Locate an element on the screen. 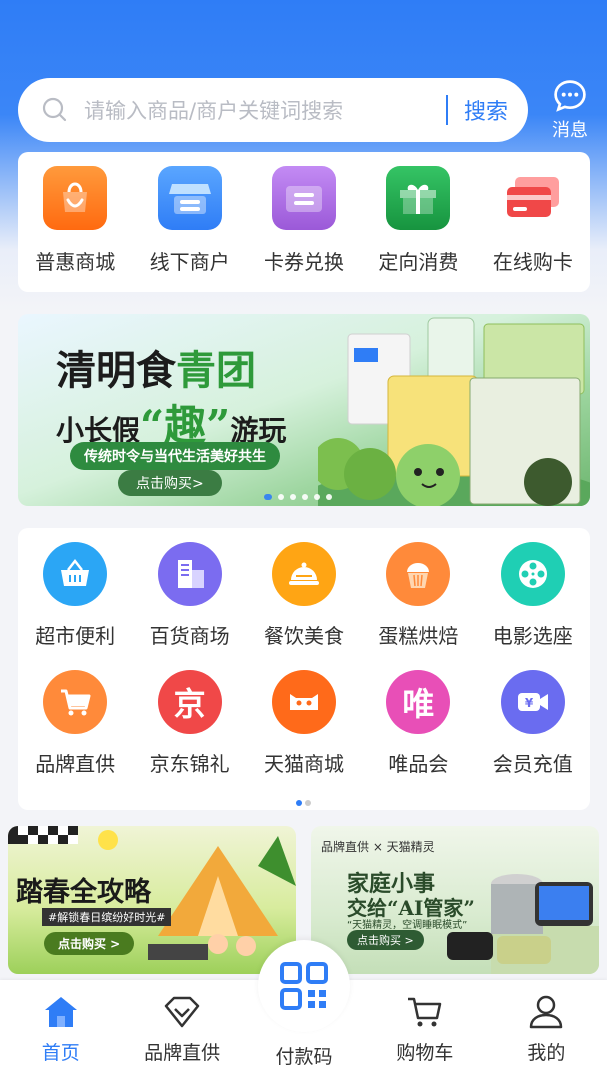 This screenshot has width=607, height=1080. cupcake-icon is located at coordinates (418, 574).